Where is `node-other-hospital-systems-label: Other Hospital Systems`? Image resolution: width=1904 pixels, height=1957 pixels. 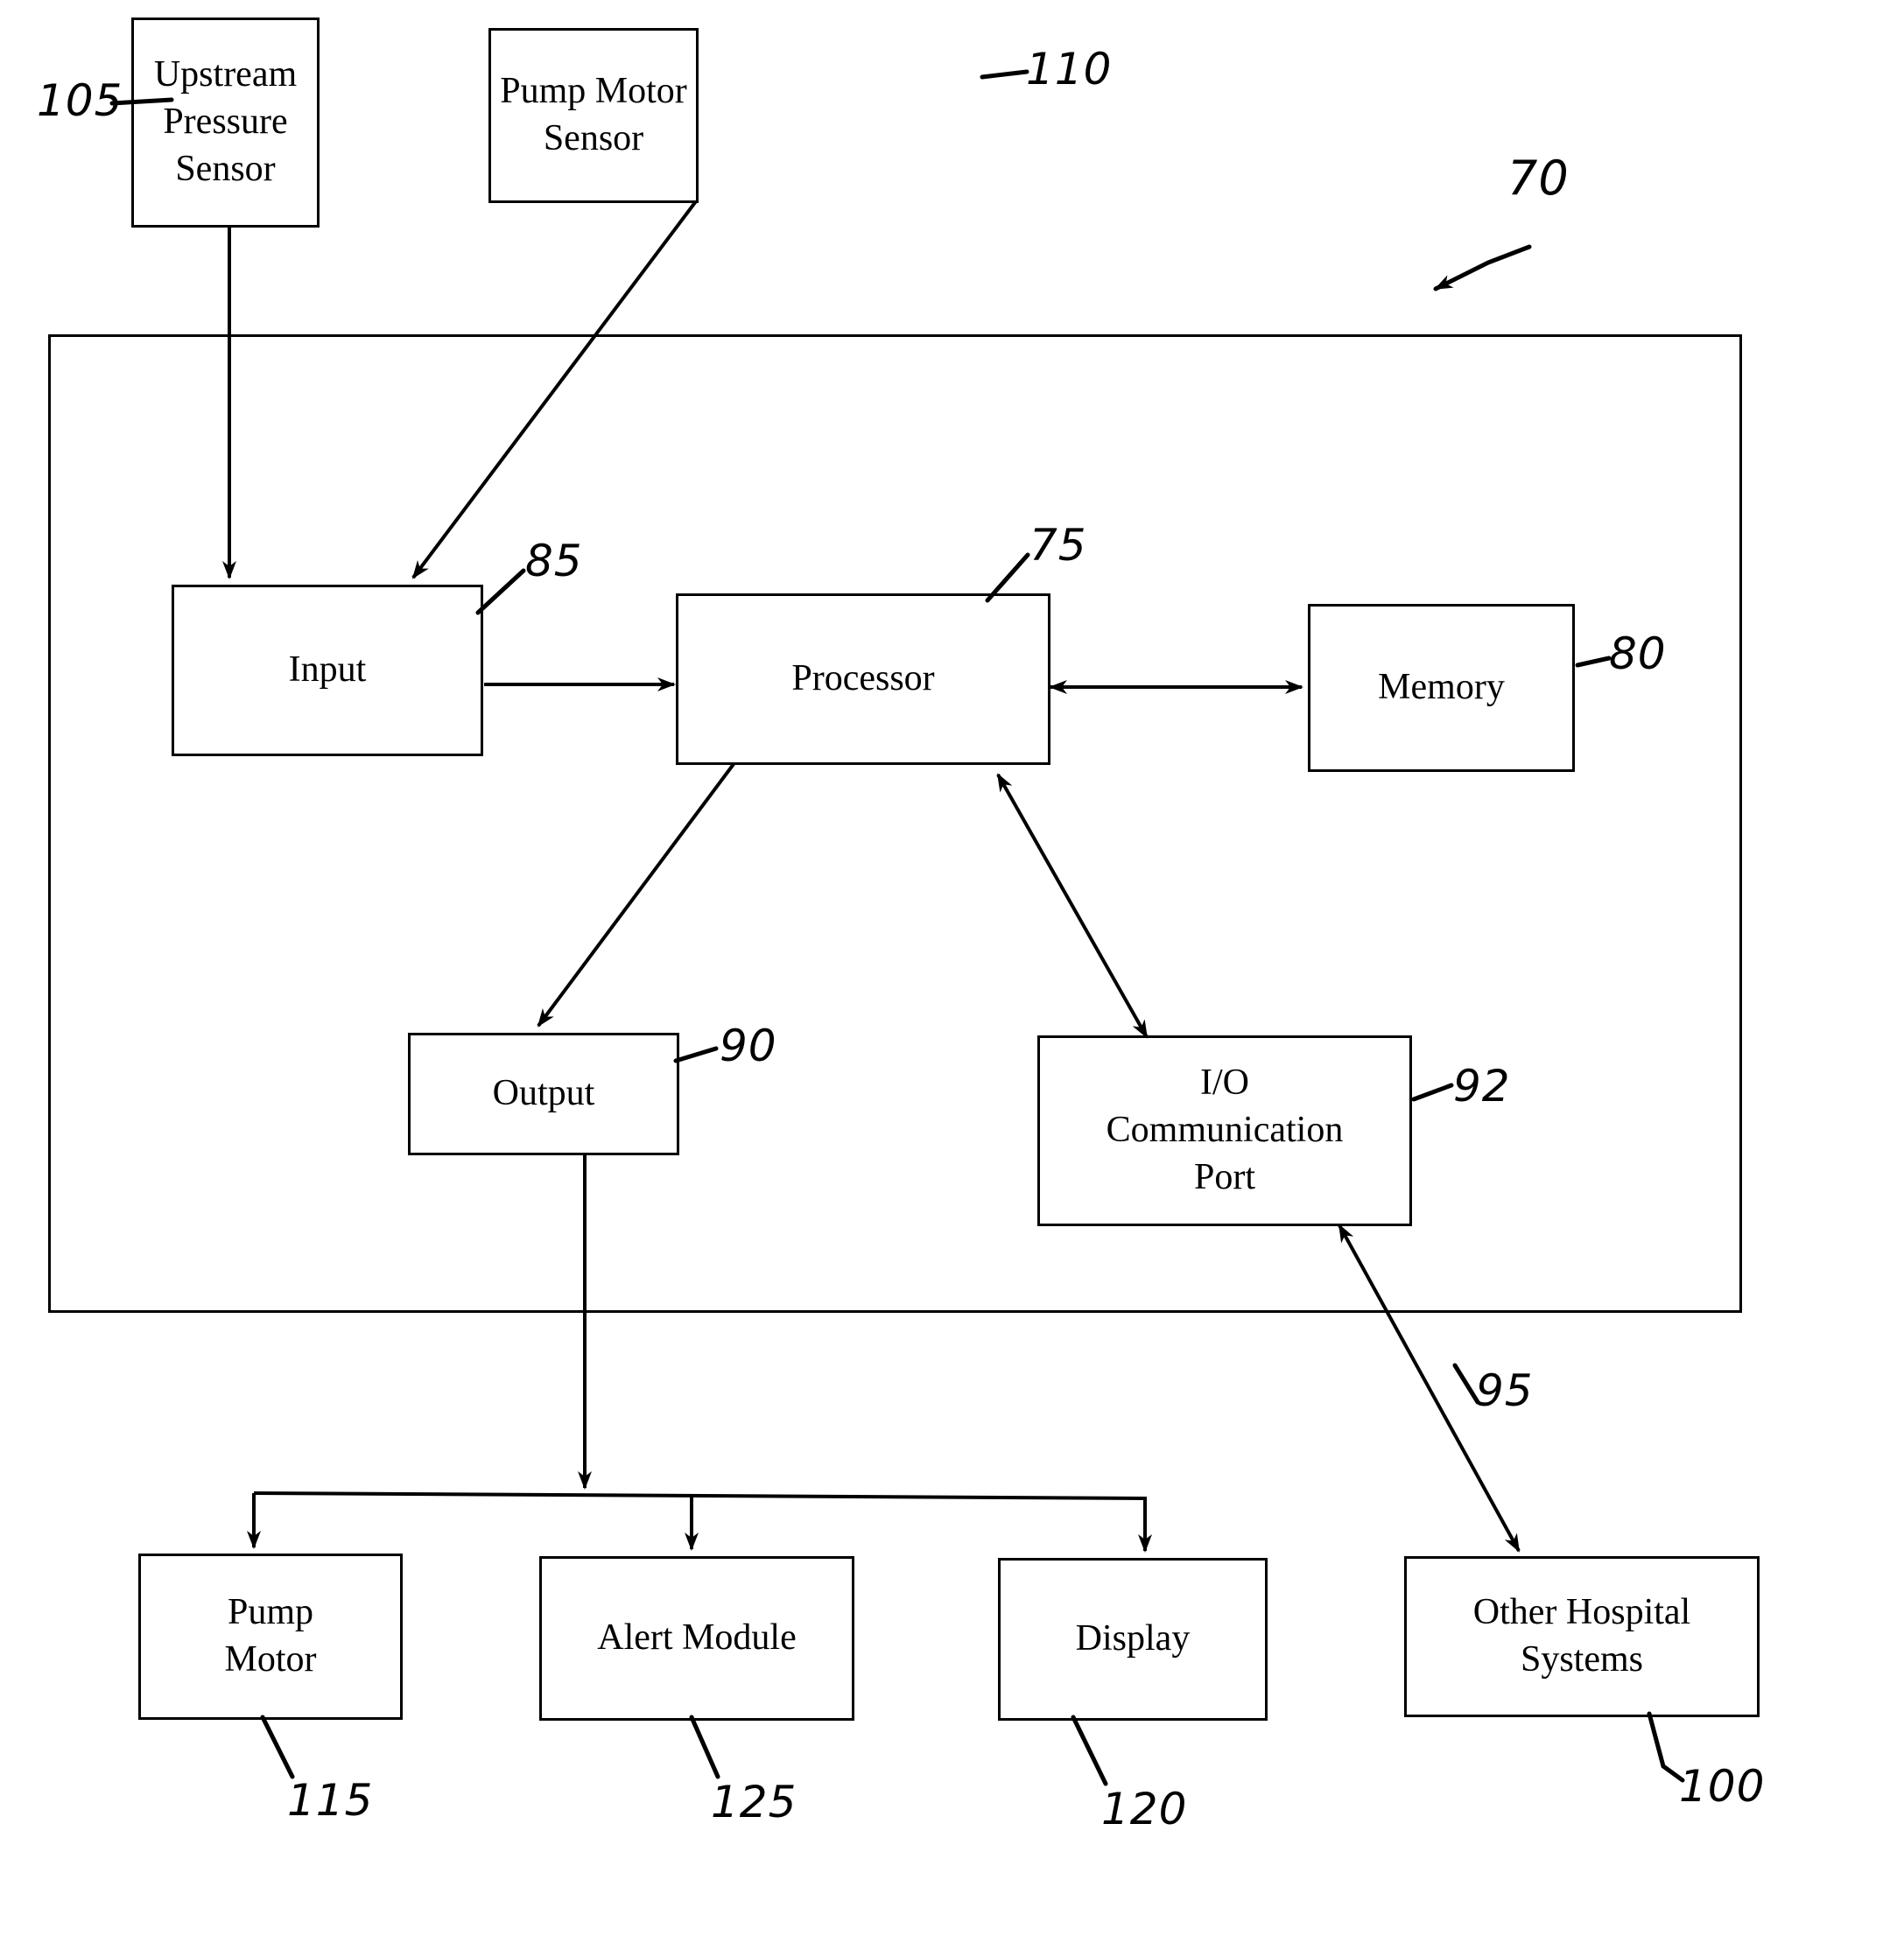
node-other-hospital-systems-label: Other Hospital Systems is located at coordinates (1581, 1636).